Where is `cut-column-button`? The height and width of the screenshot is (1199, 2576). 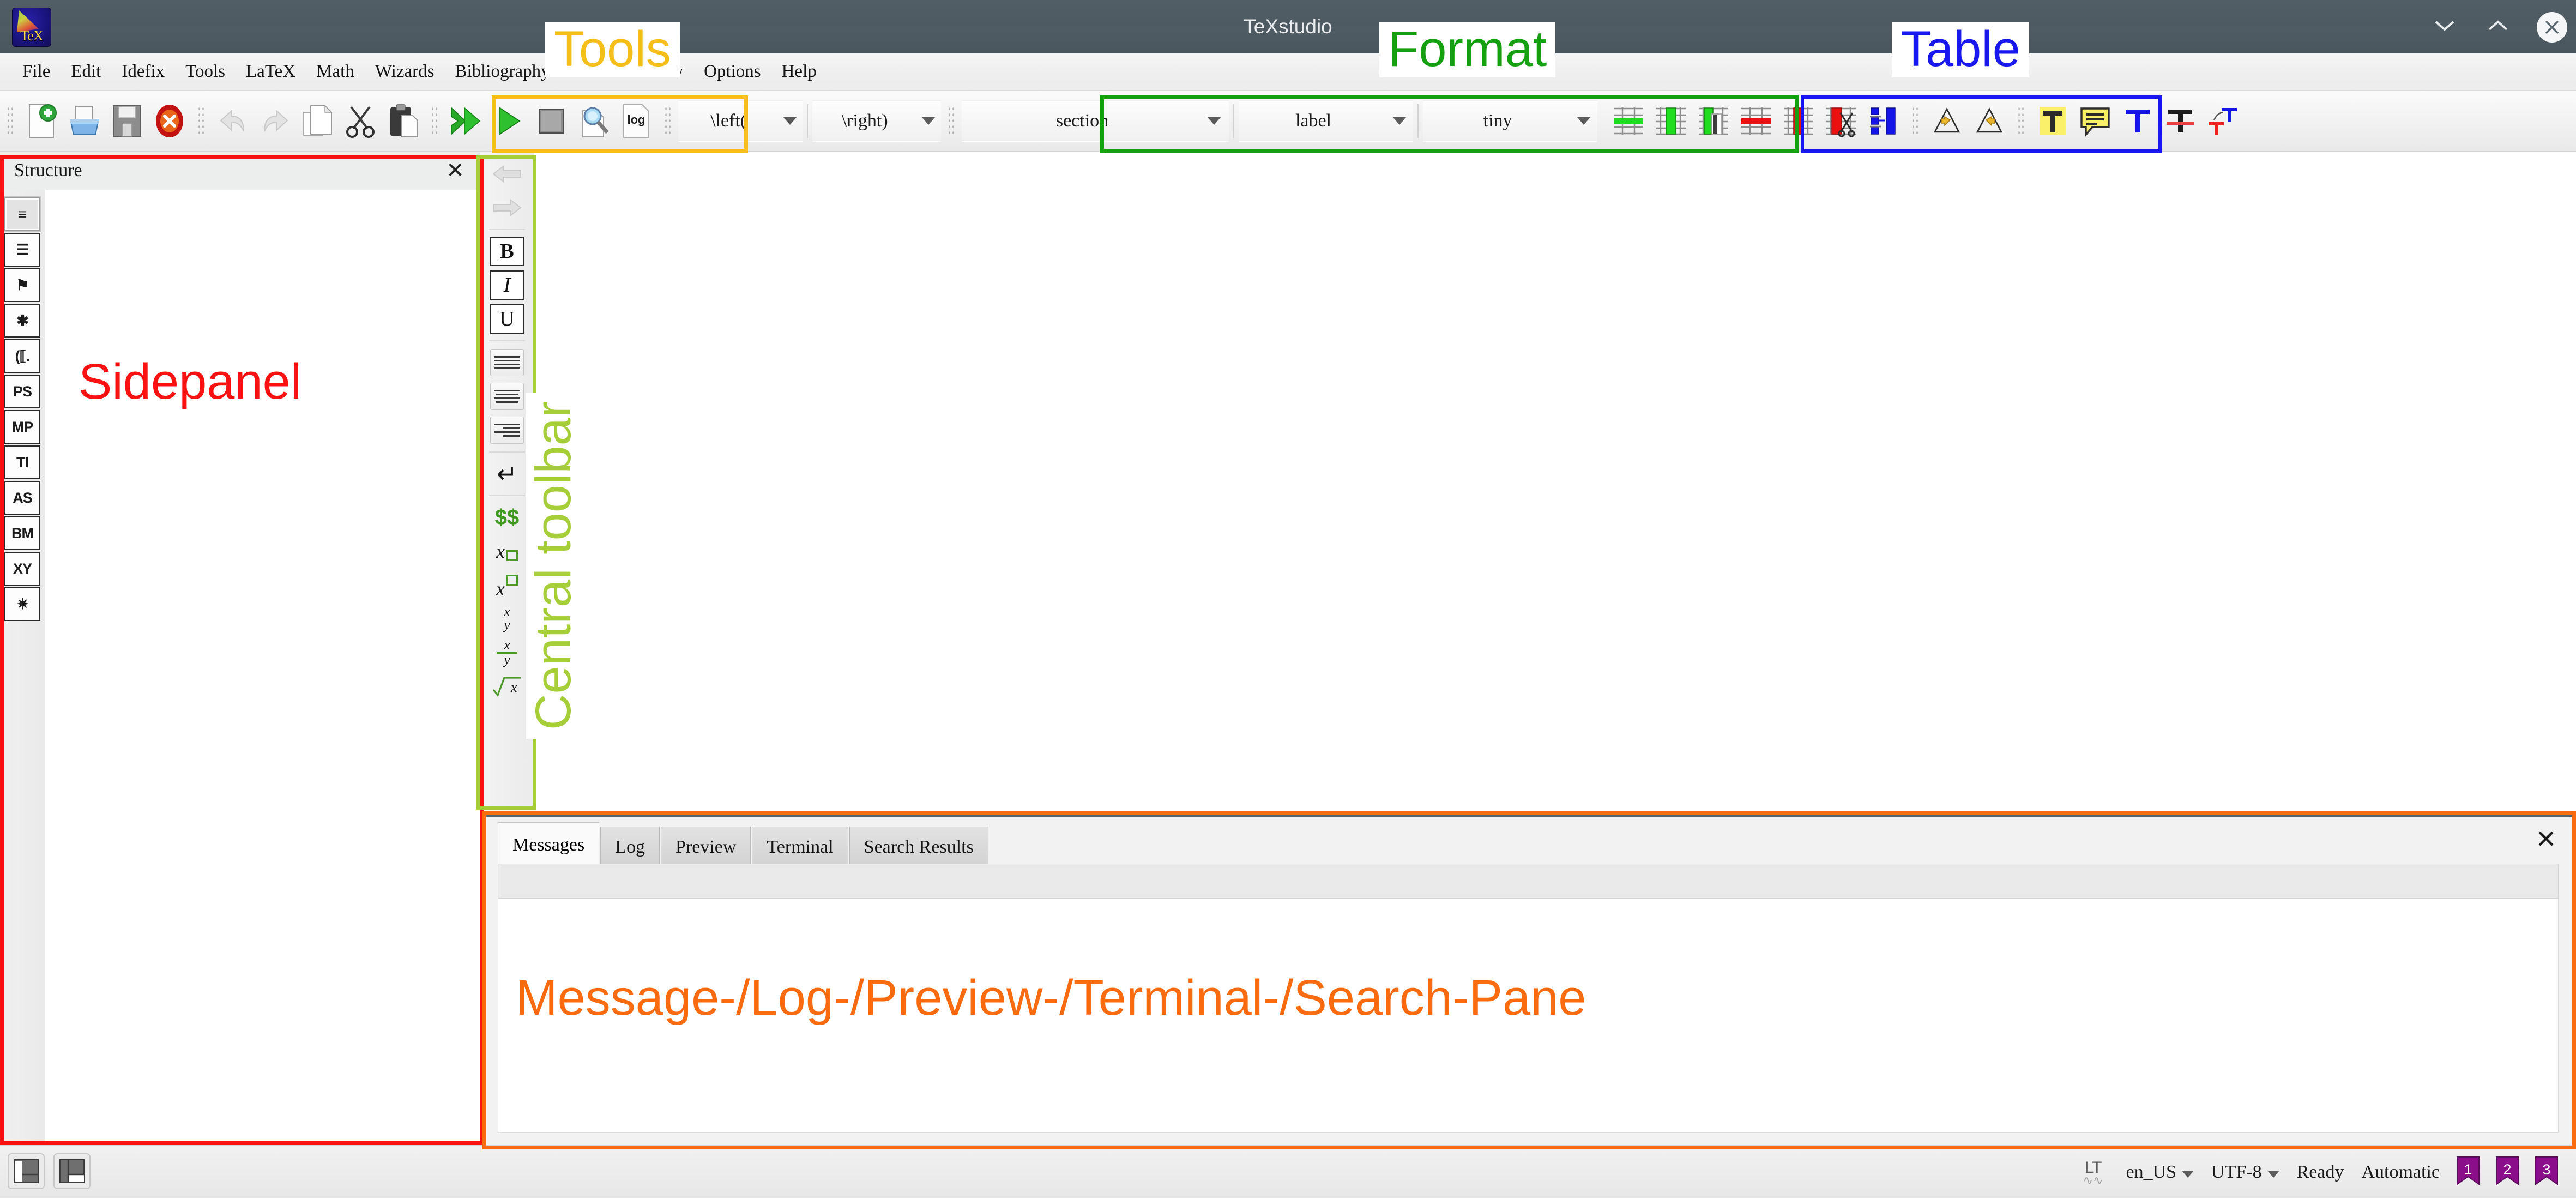 cut-column-button is located at coordinates (1841, 121).